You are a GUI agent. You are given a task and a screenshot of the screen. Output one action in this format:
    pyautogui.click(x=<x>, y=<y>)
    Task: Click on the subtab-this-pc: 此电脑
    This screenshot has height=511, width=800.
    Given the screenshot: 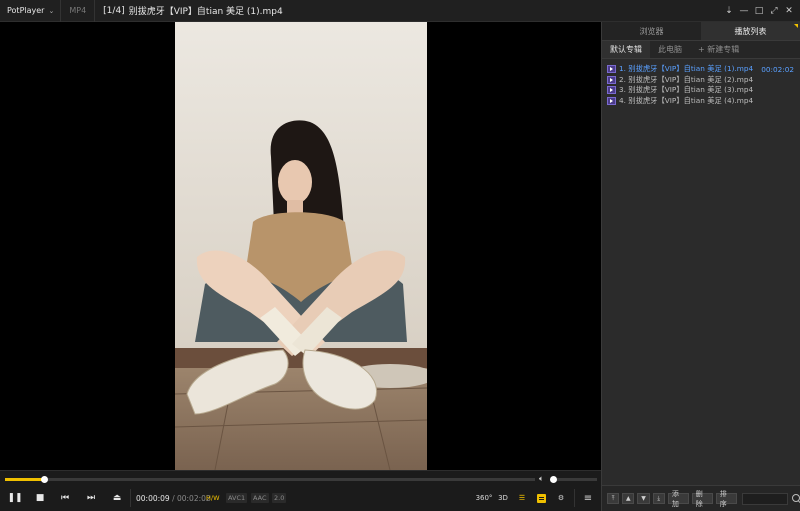 What is the action you would take?
    pyautogui.click(x=670, y=49)
    